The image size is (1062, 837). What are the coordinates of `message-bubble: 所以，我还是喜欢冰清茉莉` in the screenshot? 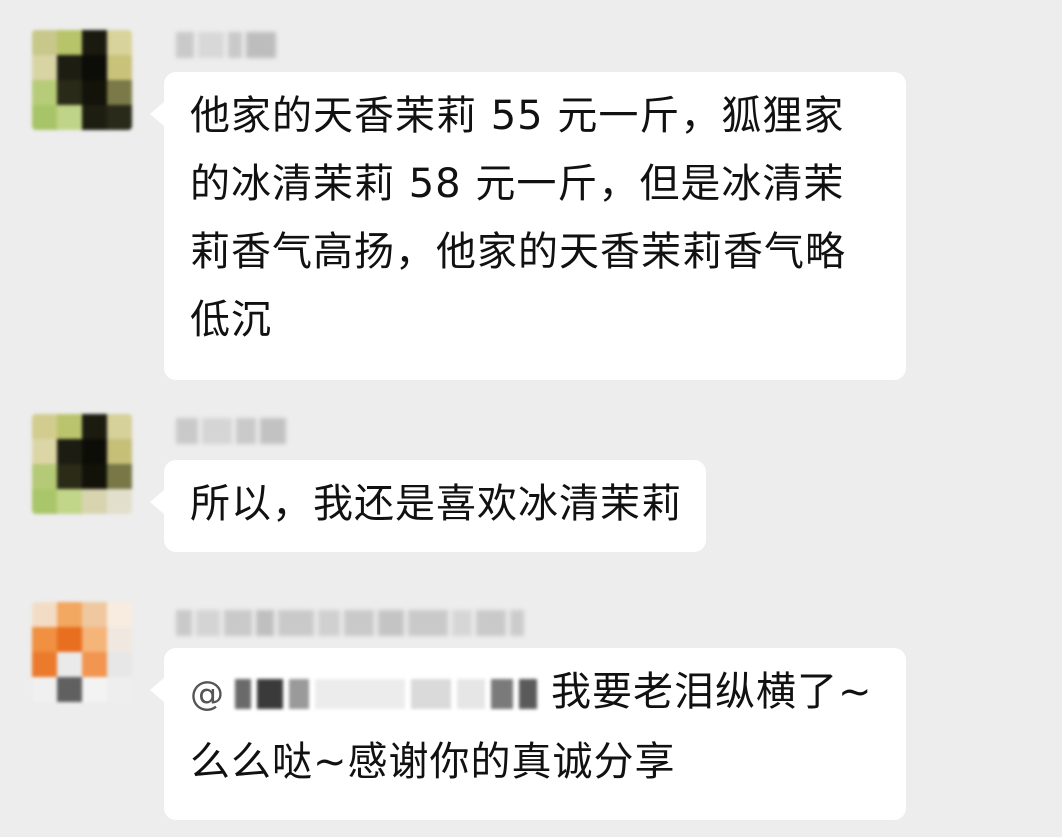 It's located at (428, 506).